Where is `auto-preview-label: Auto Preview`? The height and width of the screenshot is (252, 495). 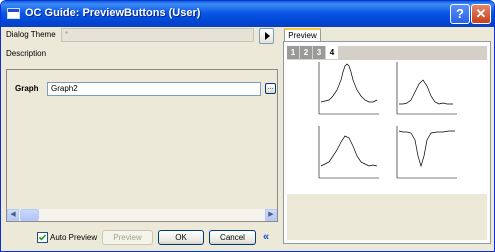
auto-preview-label: Auto Preview is located at coordinates (74, 237).